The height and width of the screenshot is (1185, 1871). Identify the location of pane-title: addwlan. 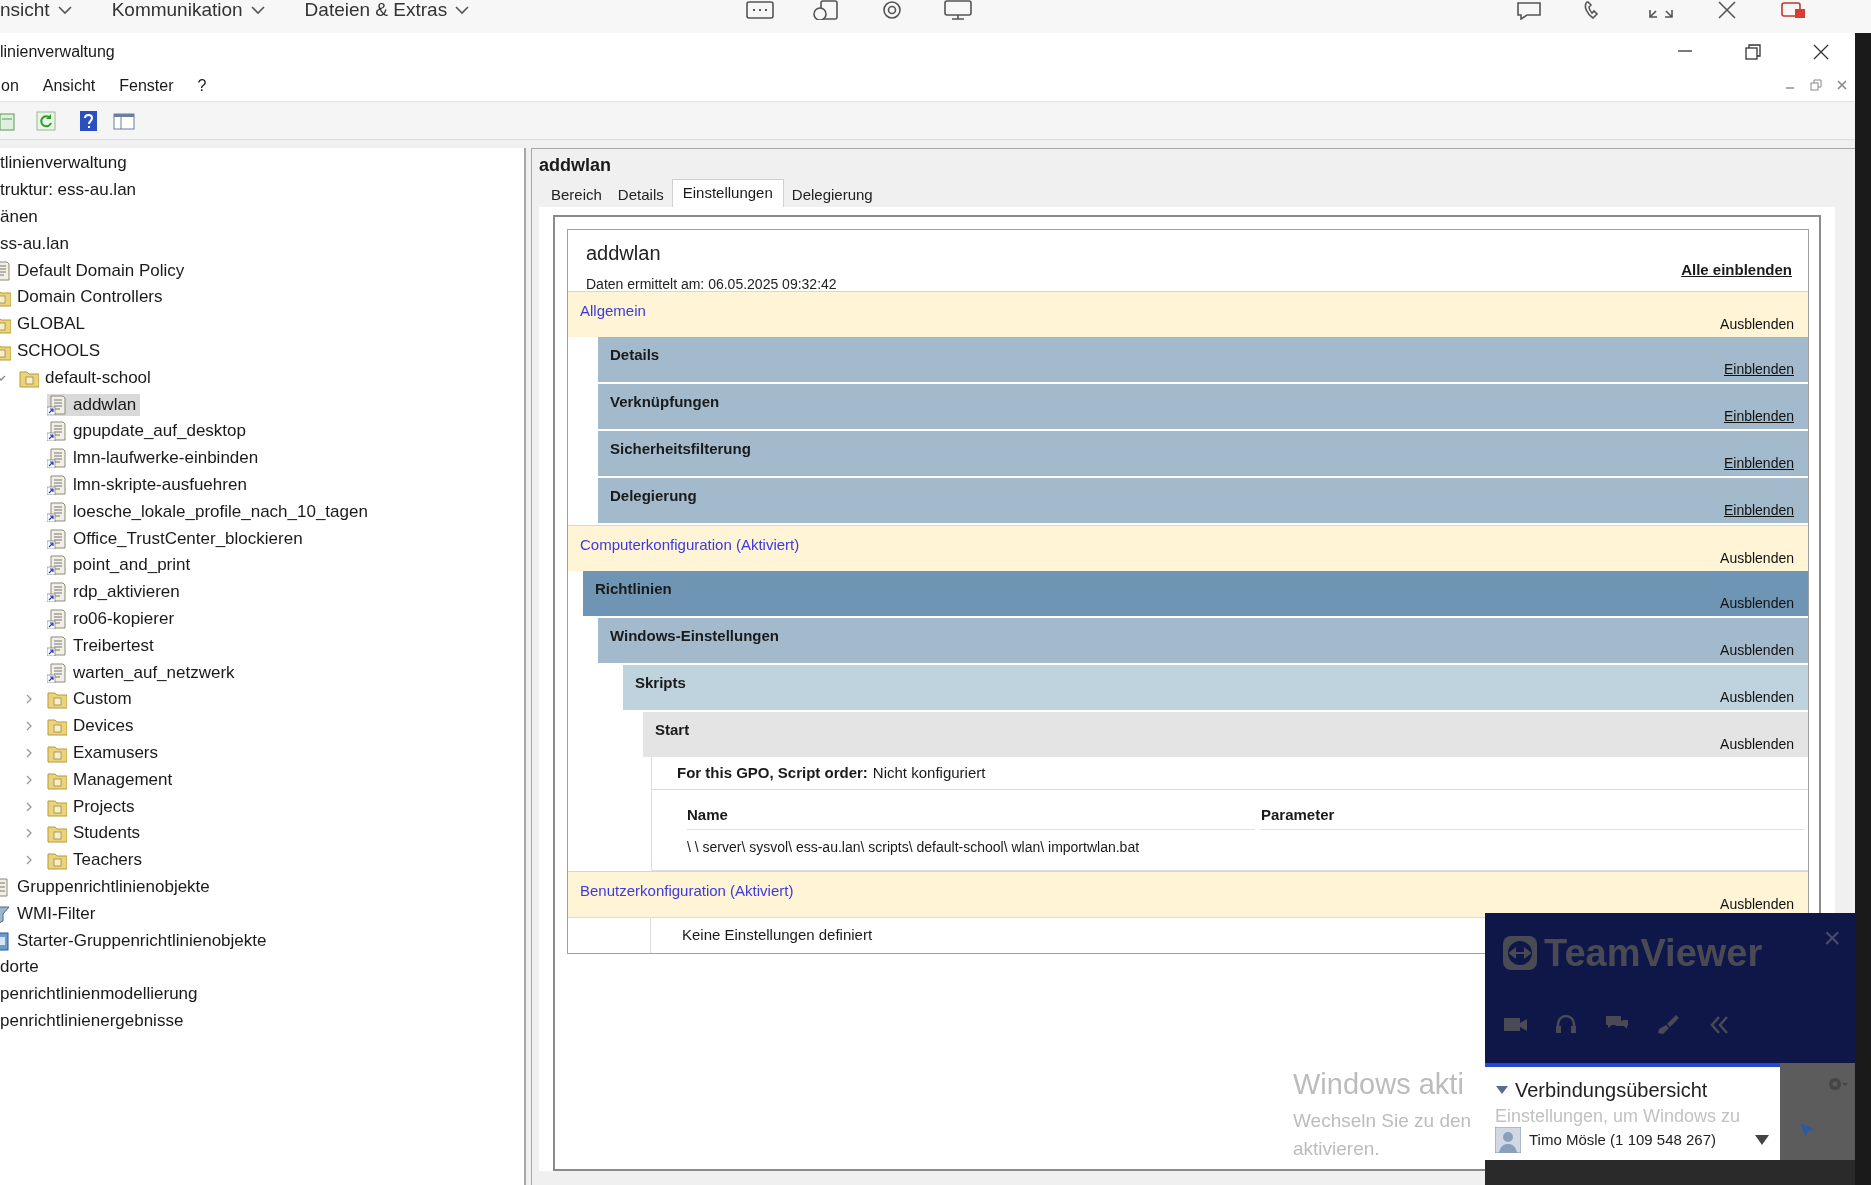
(575, 165).